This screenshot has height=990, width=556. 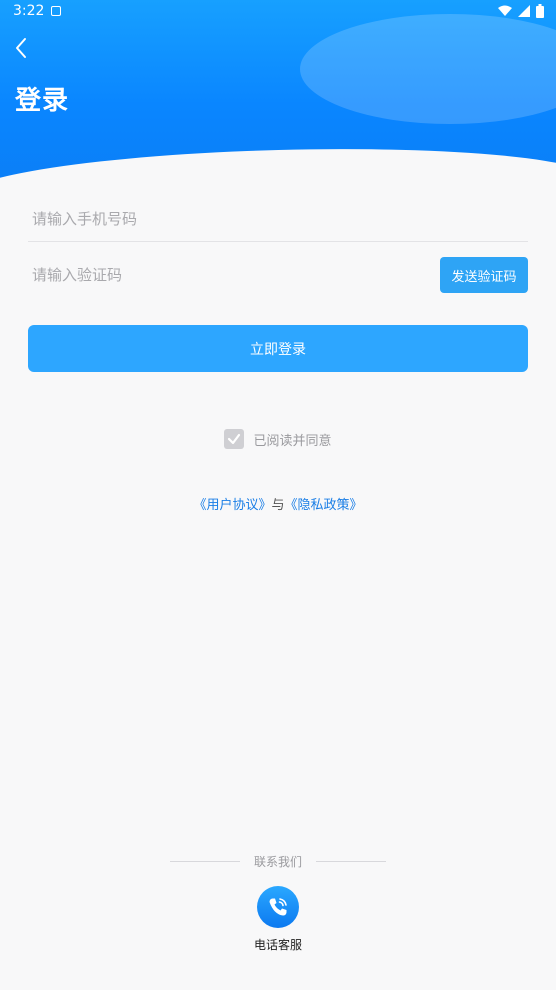 I want to click on agreement-row: 已阅读并同意, so click(x=278, y=439).